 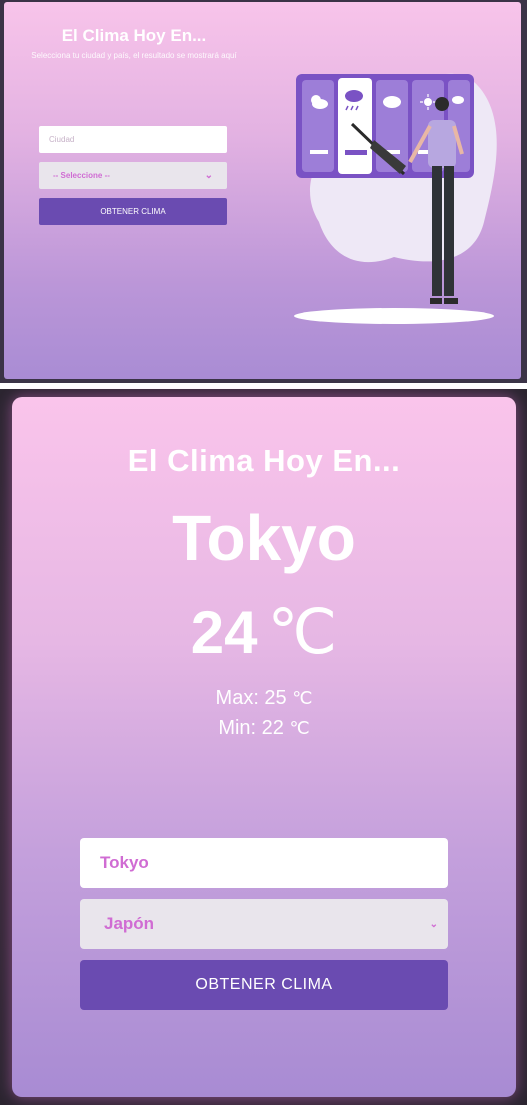 What do you see at coordinates (318, 126) in the screenshot?
I see `partly-cloudy-icon` at bounding box center [318, 126].